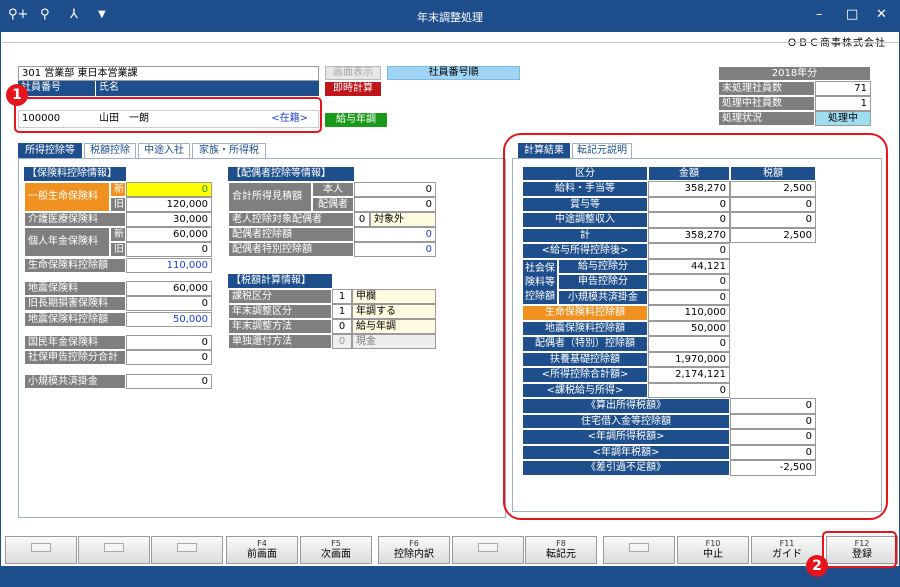 The image size is (900, 587). I want to click on earthquake-label: 地震保険料, so click(75, 288).